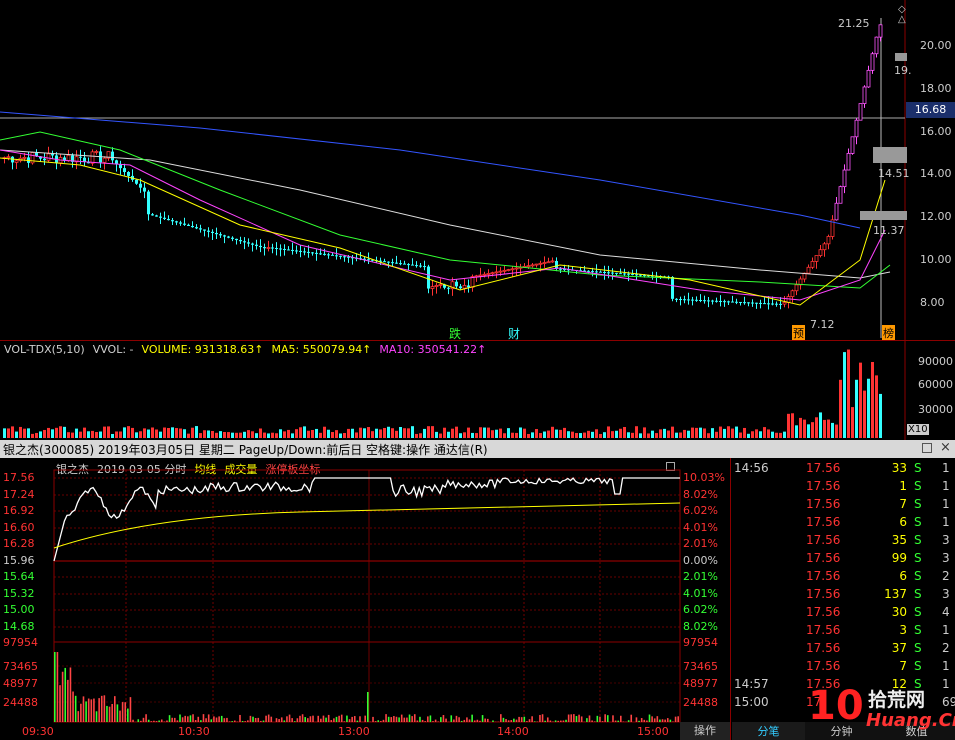 The width and height of the screenshot is (955, 740). What do you see at coordinates (798, 333) in the screenshot?
I see `marker-yu: 预` at bounding box center [798, 333].